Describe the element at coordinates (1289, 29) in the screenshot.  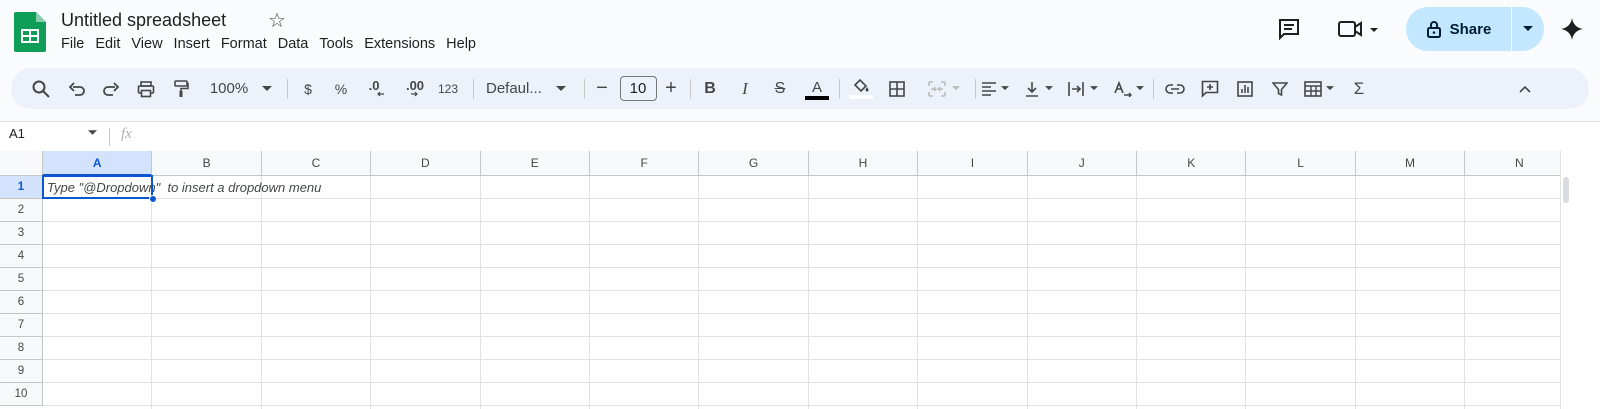
I see `comments-icon` at that location.